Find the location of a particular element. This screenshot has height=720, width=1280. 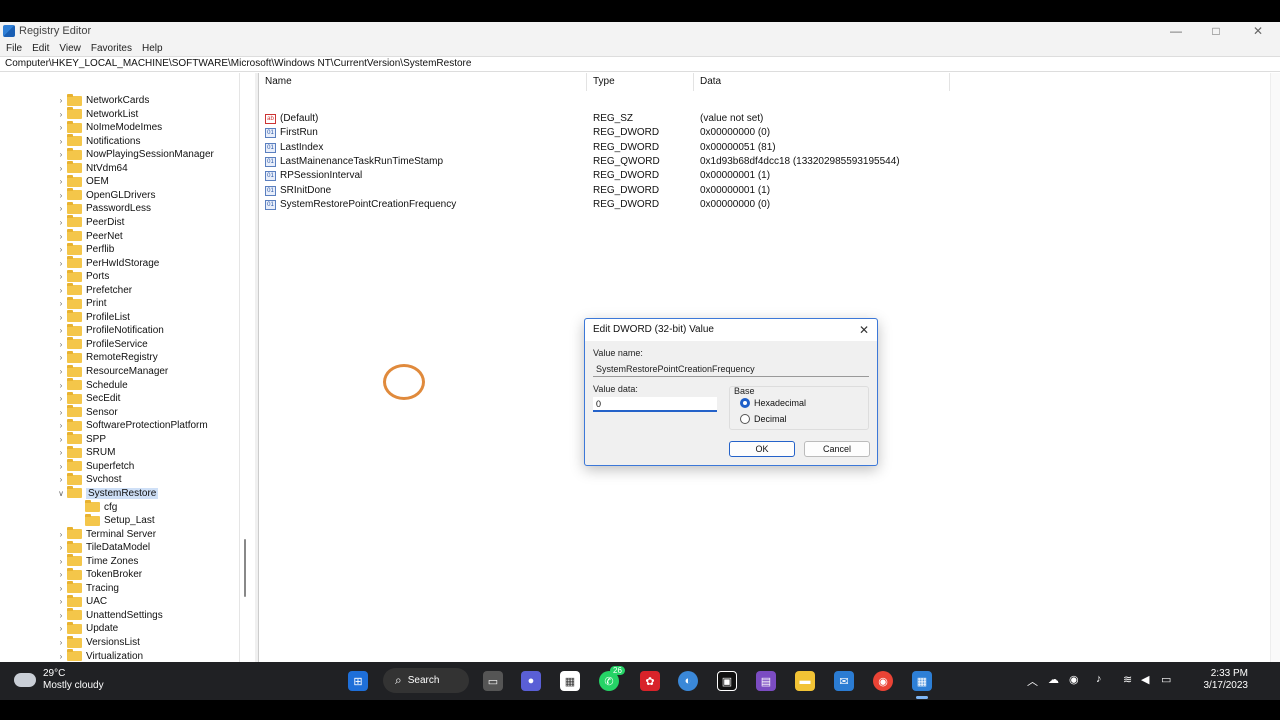

tree-item: › ProfileService is located at coordinates (102, 344).